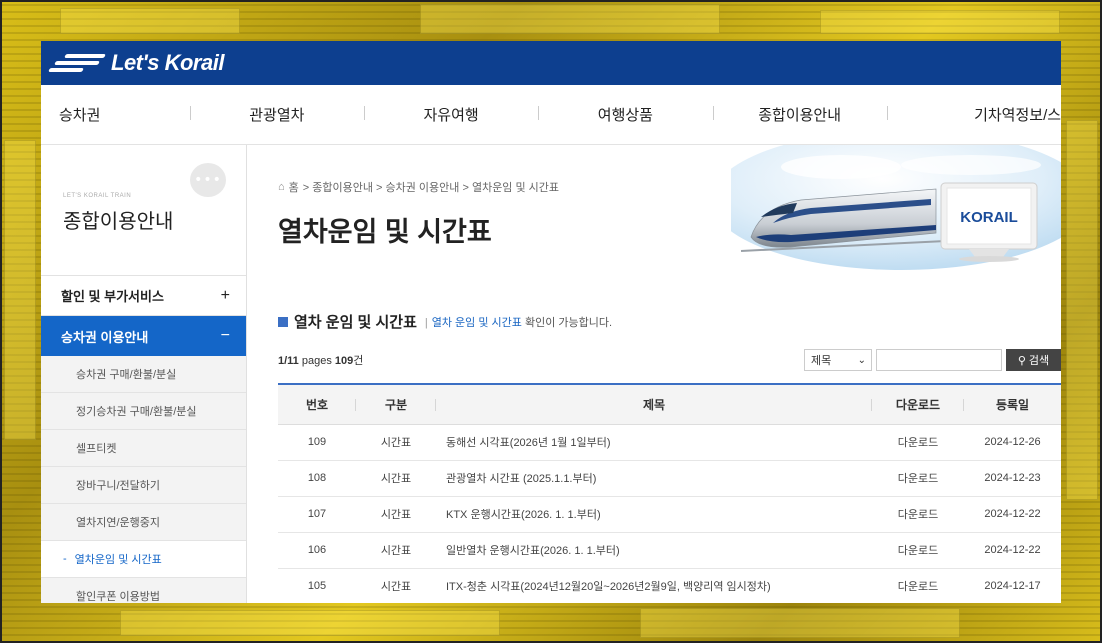 This screenshot has height=643, width=1102. Describe the element at coordinates (283, 321) in the screenshot. I see `section-bullet-icon` at that location.